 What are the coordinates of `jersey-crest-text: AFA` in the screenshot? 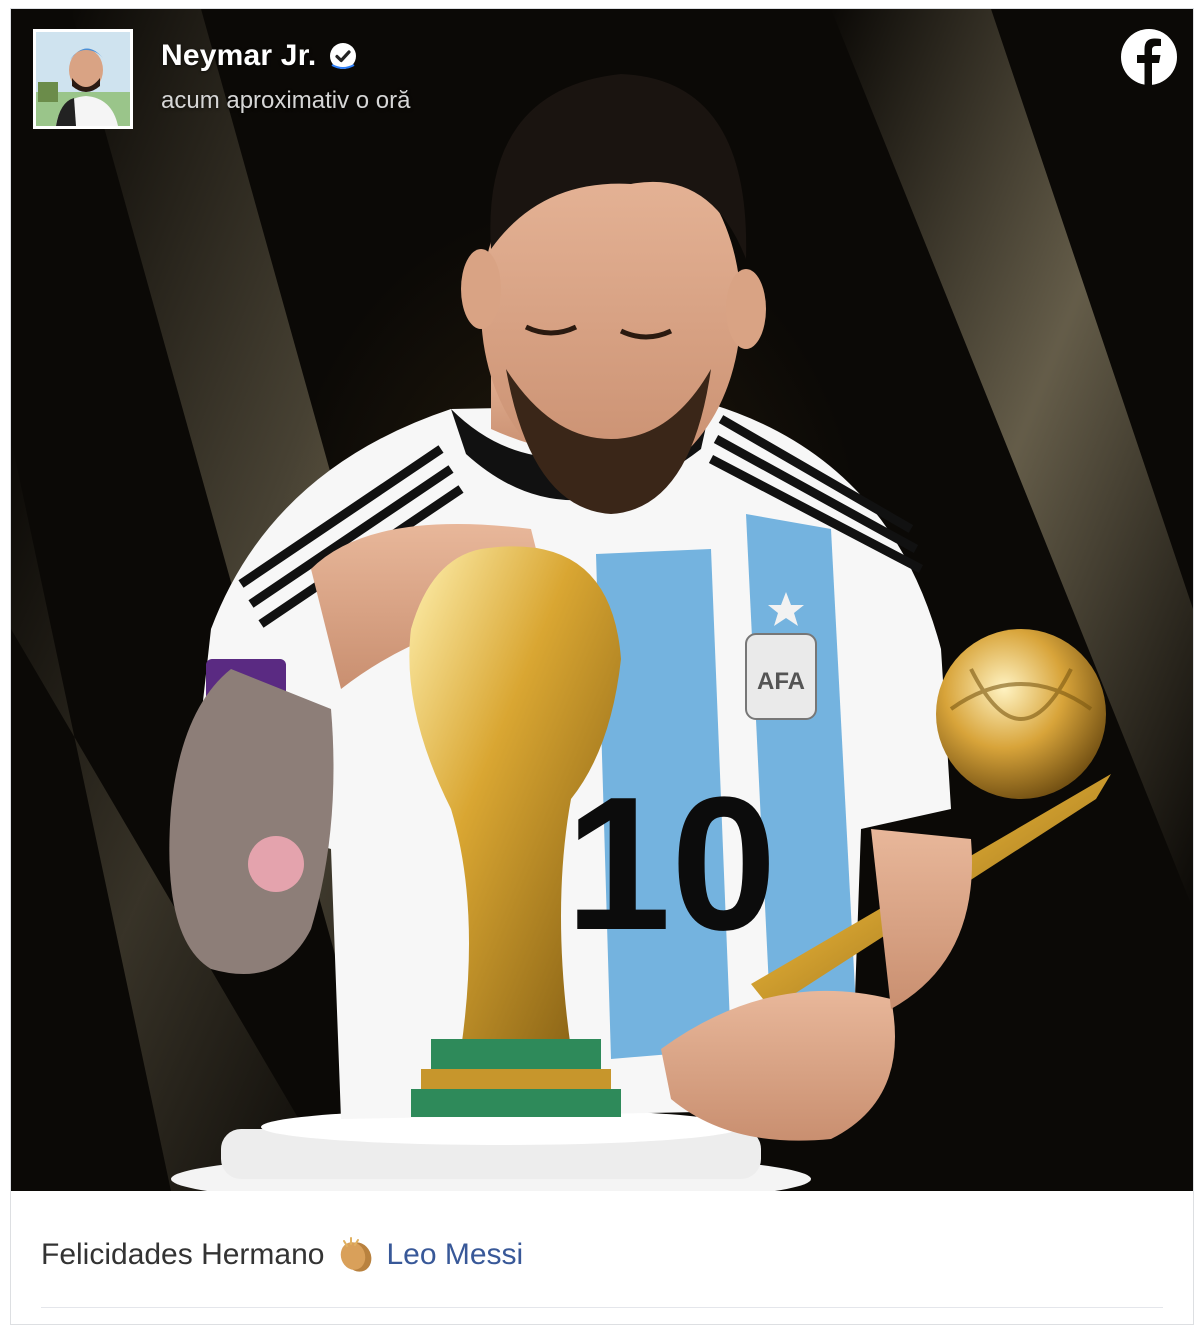 It's located at (781, 681).